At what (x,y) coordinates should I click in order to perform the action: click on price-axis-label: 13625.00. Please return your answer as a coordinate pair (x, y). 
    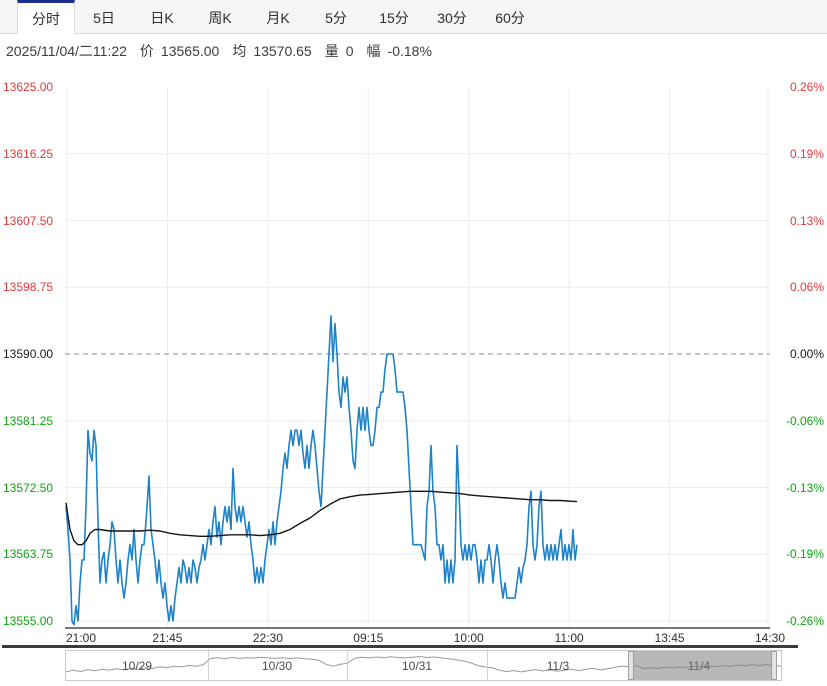
    Looking at the image, I should click on (28, 87).